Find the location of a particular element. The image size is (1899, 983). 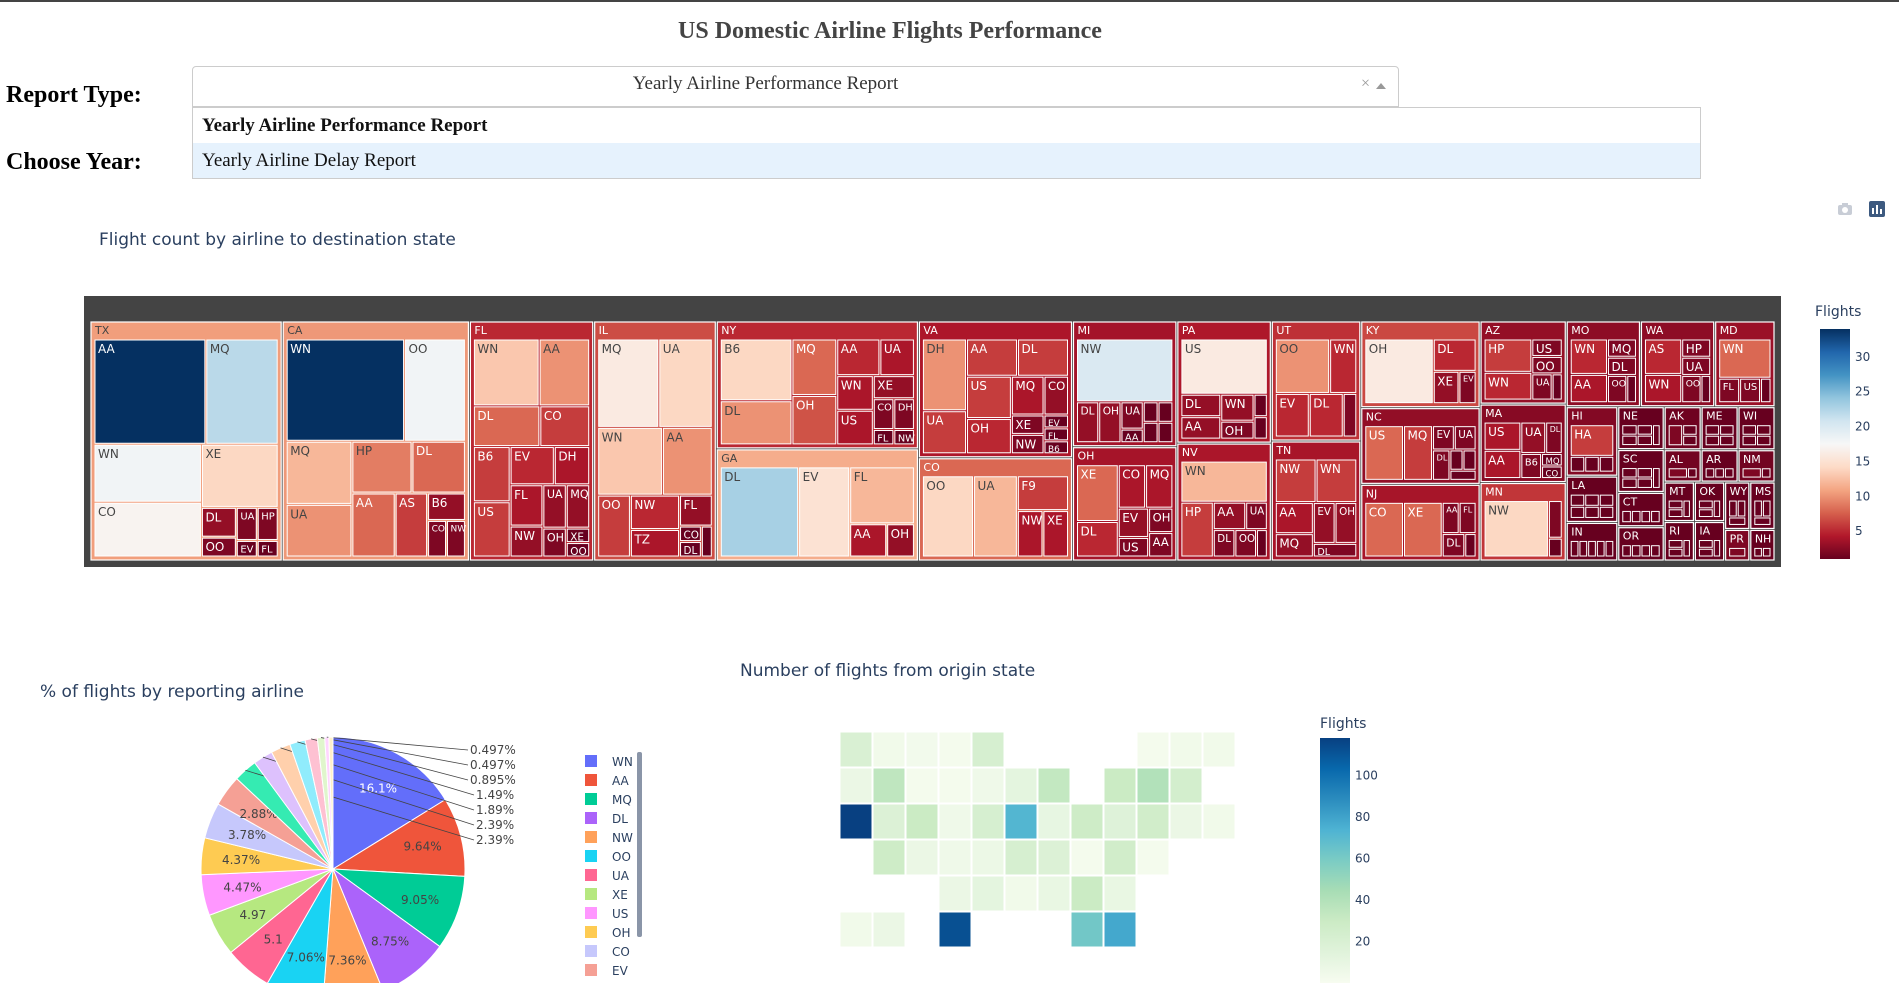

colorbar-tick: 30 is located at coordinates (1862, 357).